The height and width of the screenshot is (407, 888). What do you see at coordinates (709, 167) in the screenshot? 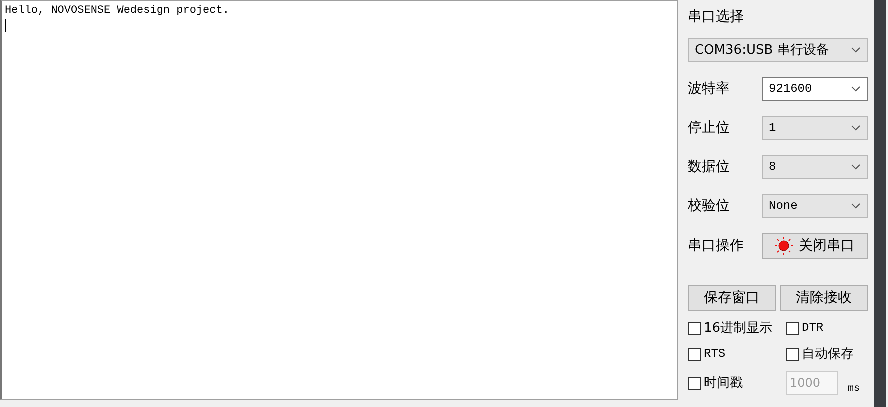
I see `setting-label: 数据位` at bounding box center [709, 167].